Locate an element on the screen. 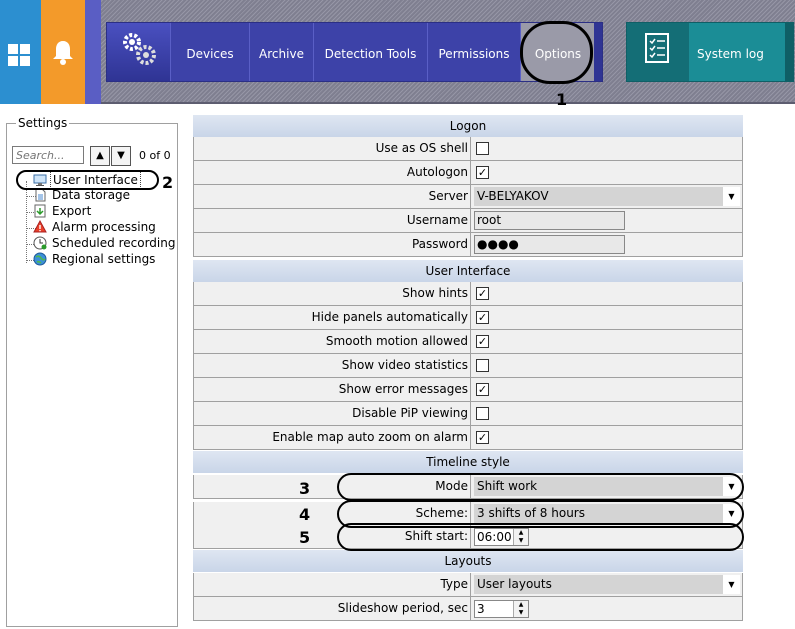  row-use-os-shell: Use as OS shell is located at coordinates (468, 149).